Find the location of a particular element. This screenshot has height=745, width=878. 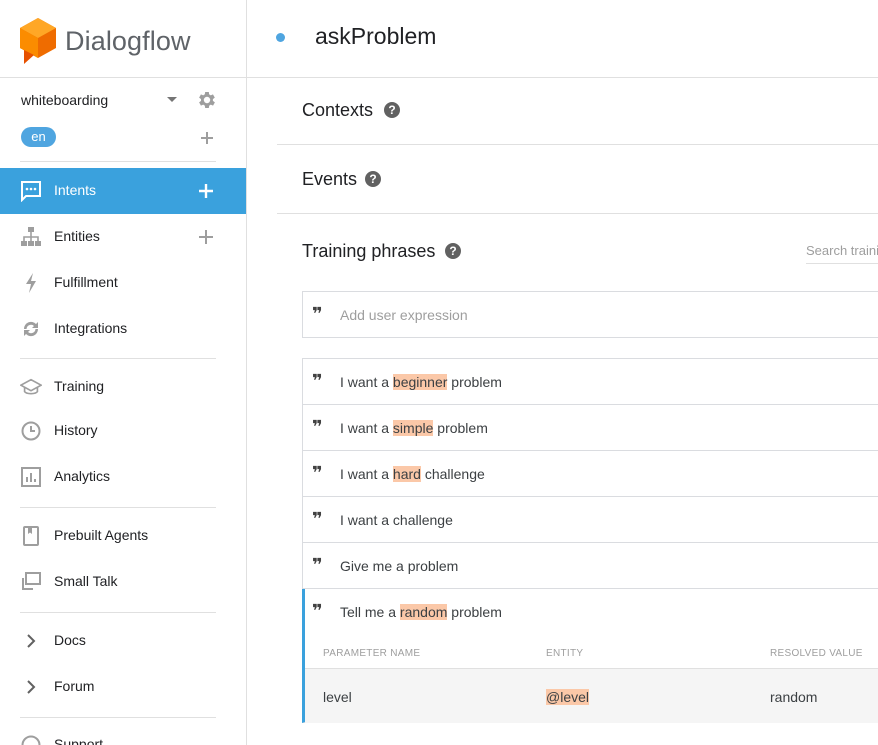

brand: Dialogflow is located at coordinates (105, 41).